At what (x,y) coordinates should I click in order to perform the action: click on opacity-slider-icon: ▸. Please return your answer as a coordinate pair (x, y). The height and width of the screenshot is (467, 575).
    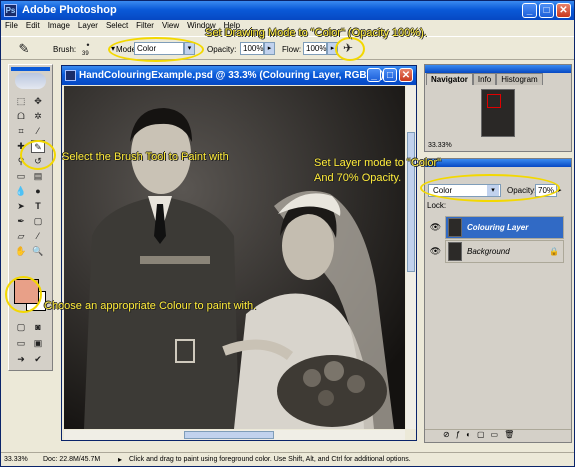
    Looking at the image, I should click on (269, 48).